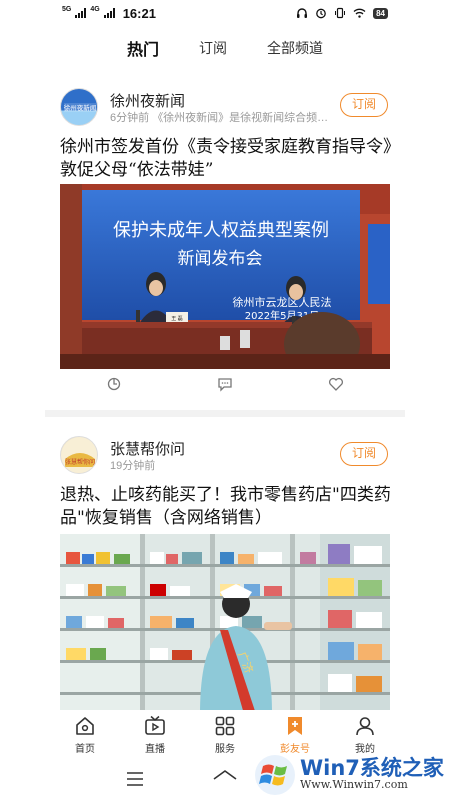 This screenshot has width=450, height=800. Describe the element at coordinates (225, 413) in the screenshot. I see `card-divider` at that location.